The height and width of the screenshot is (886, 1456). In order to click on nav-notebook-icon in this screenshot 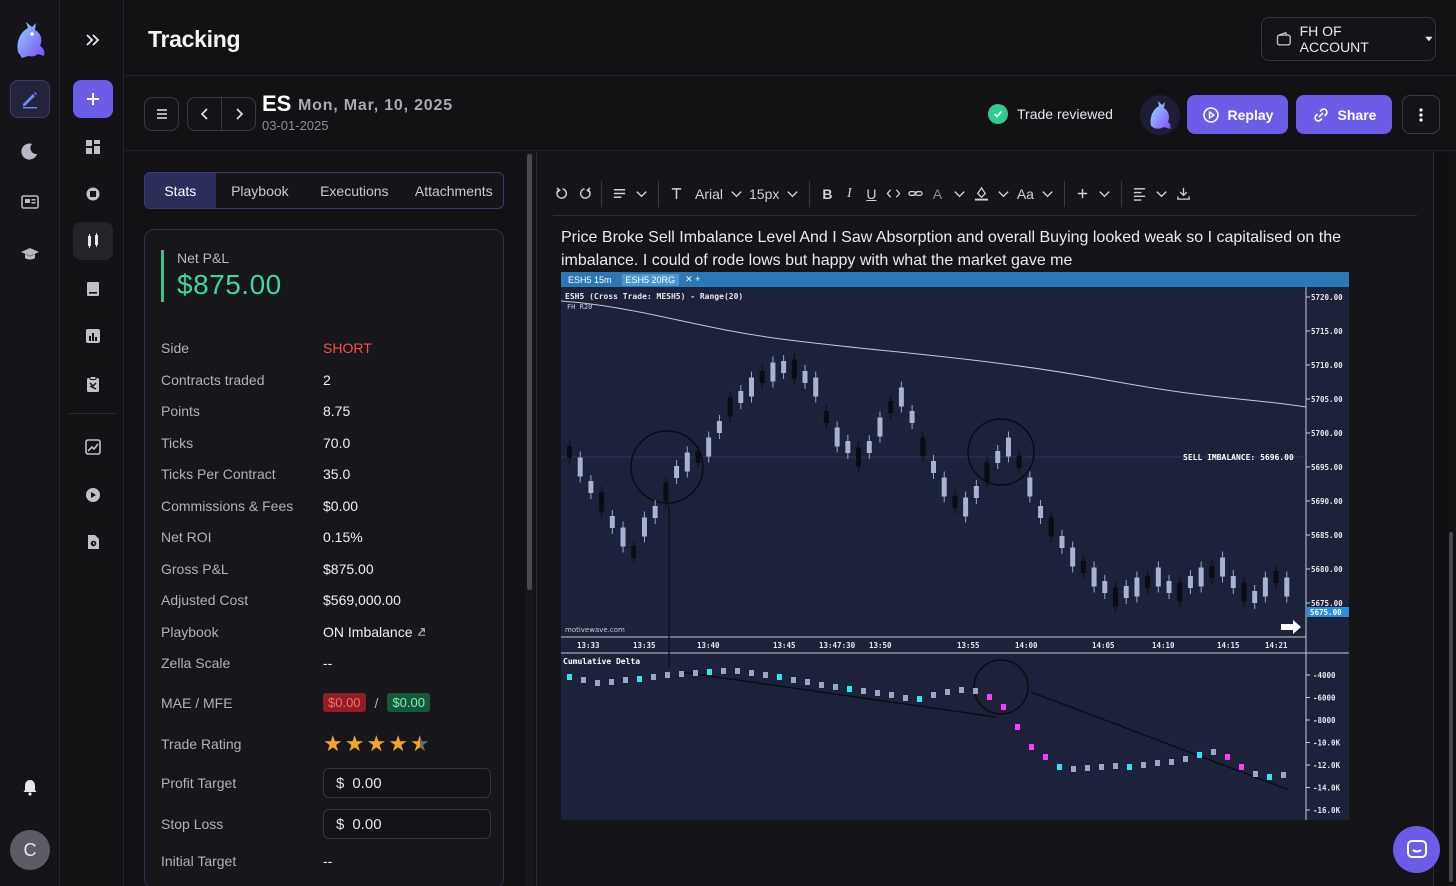, I will do `click(93, 289)`.